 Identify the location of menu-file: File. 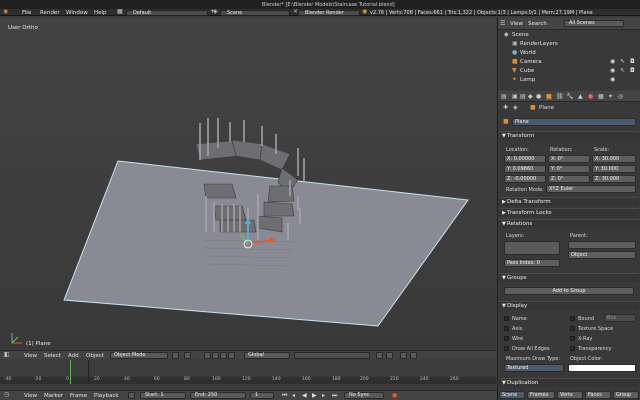
(26, 13).